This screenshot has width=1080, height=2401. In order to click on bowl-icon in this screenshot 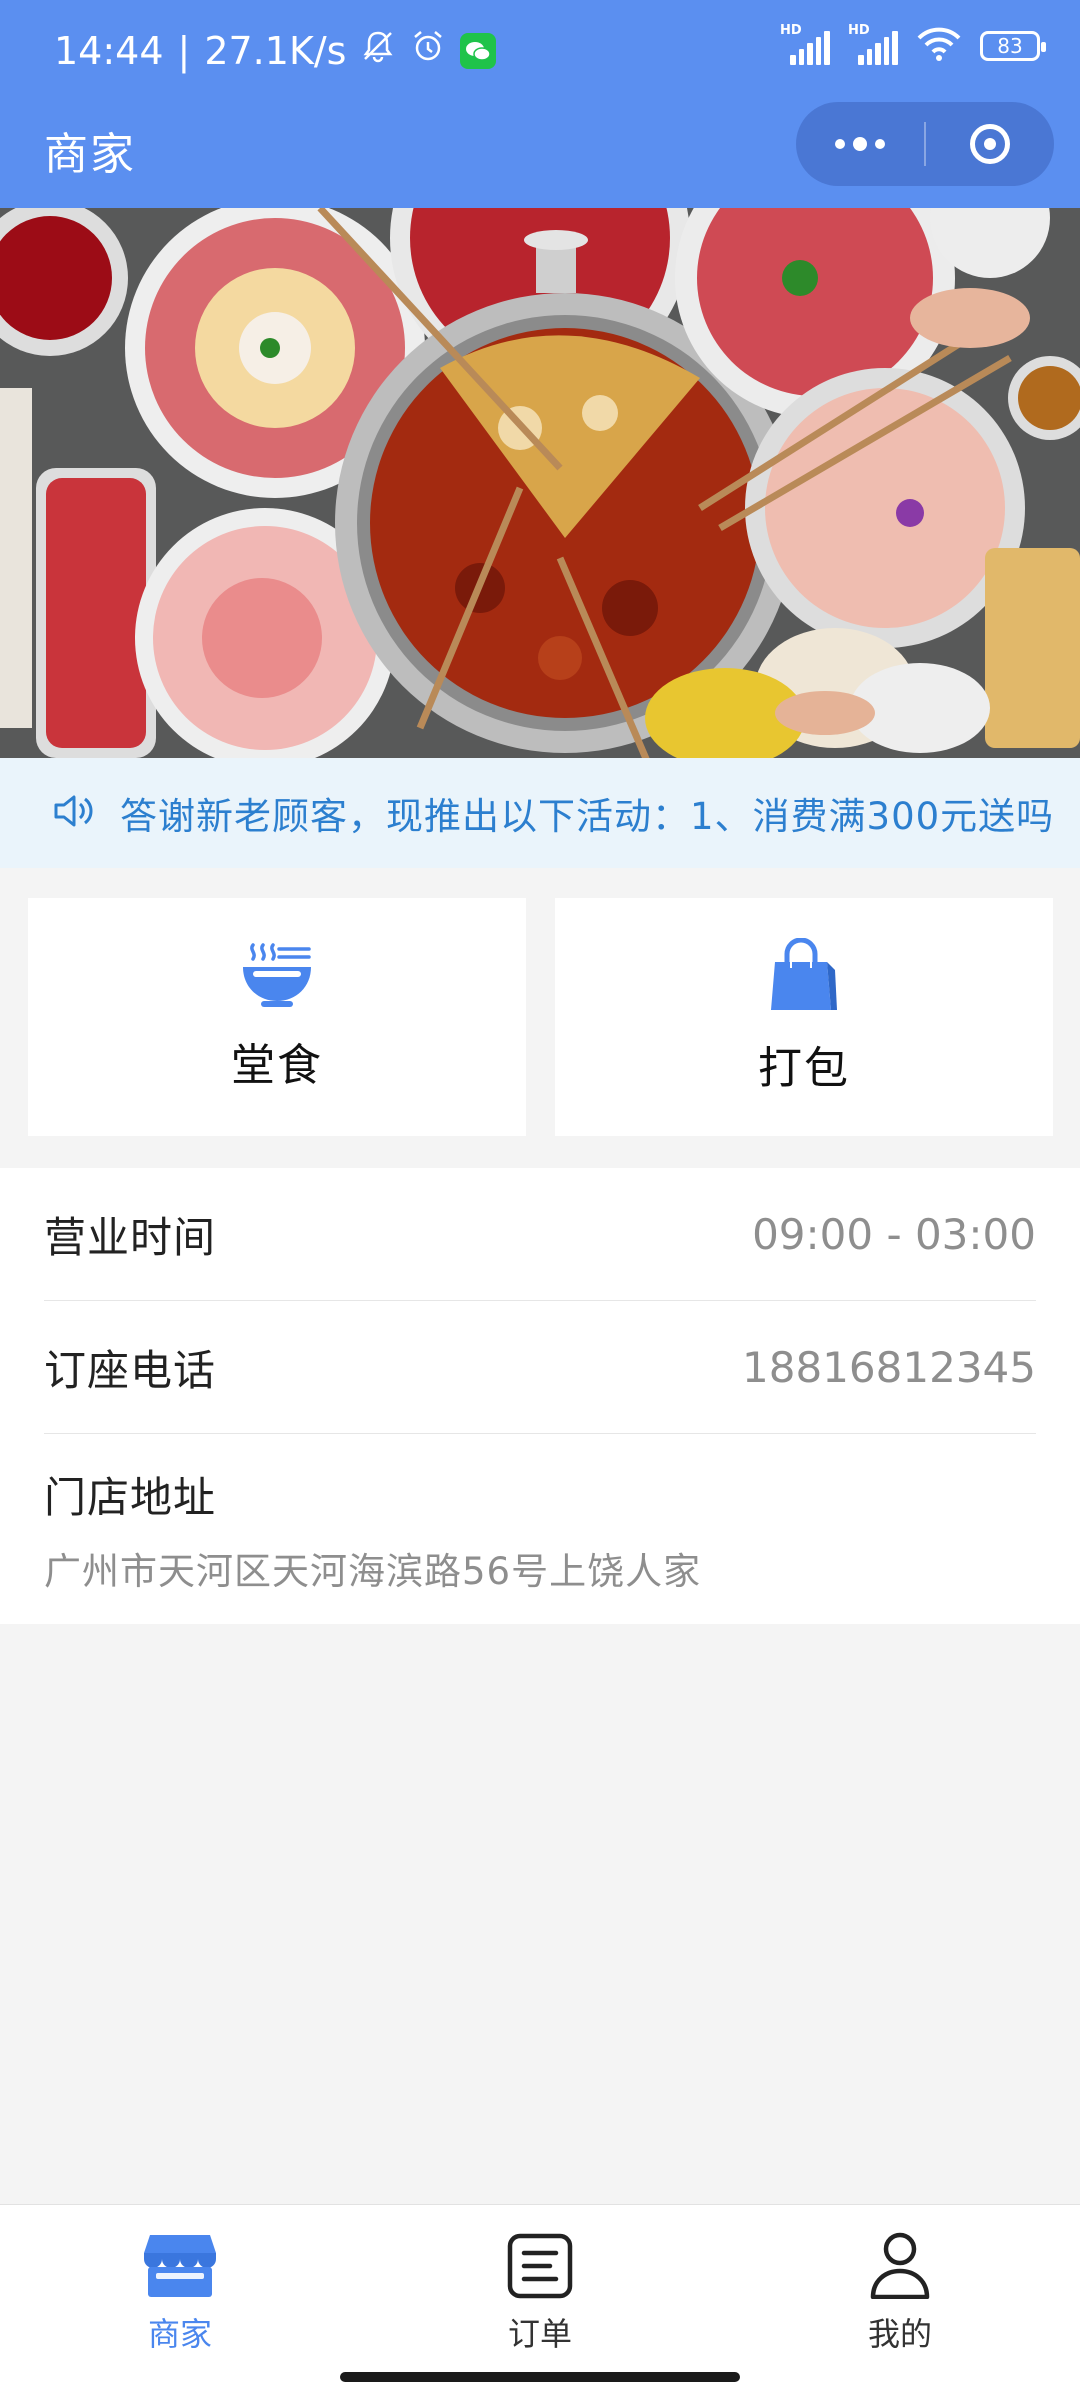, I will do `click(277, 978)`.